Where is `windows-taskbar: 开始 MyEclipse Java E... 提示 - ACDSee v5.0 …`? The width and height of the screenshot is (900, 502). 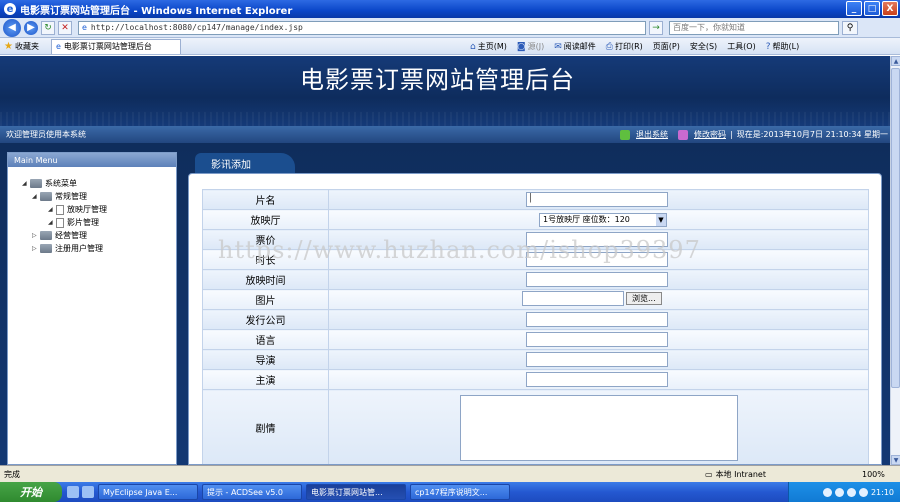 windows-taskbar: 开始 MyEclipse Java E... 提示 - ACDSee v5.0 … is located at coordinates (450, 492).